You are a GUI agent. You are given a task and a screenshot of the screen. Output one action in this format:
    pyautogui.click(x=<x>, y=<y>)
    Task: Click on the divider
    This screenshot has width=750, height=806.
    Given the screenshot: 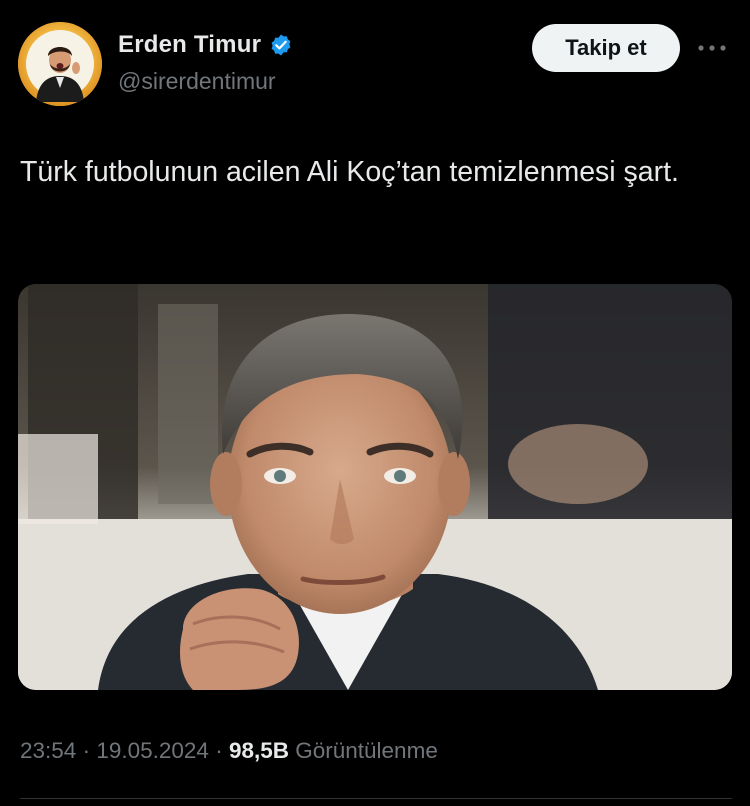 What is the action you would take?
    pyautogui.click(x=376, y=798)
    